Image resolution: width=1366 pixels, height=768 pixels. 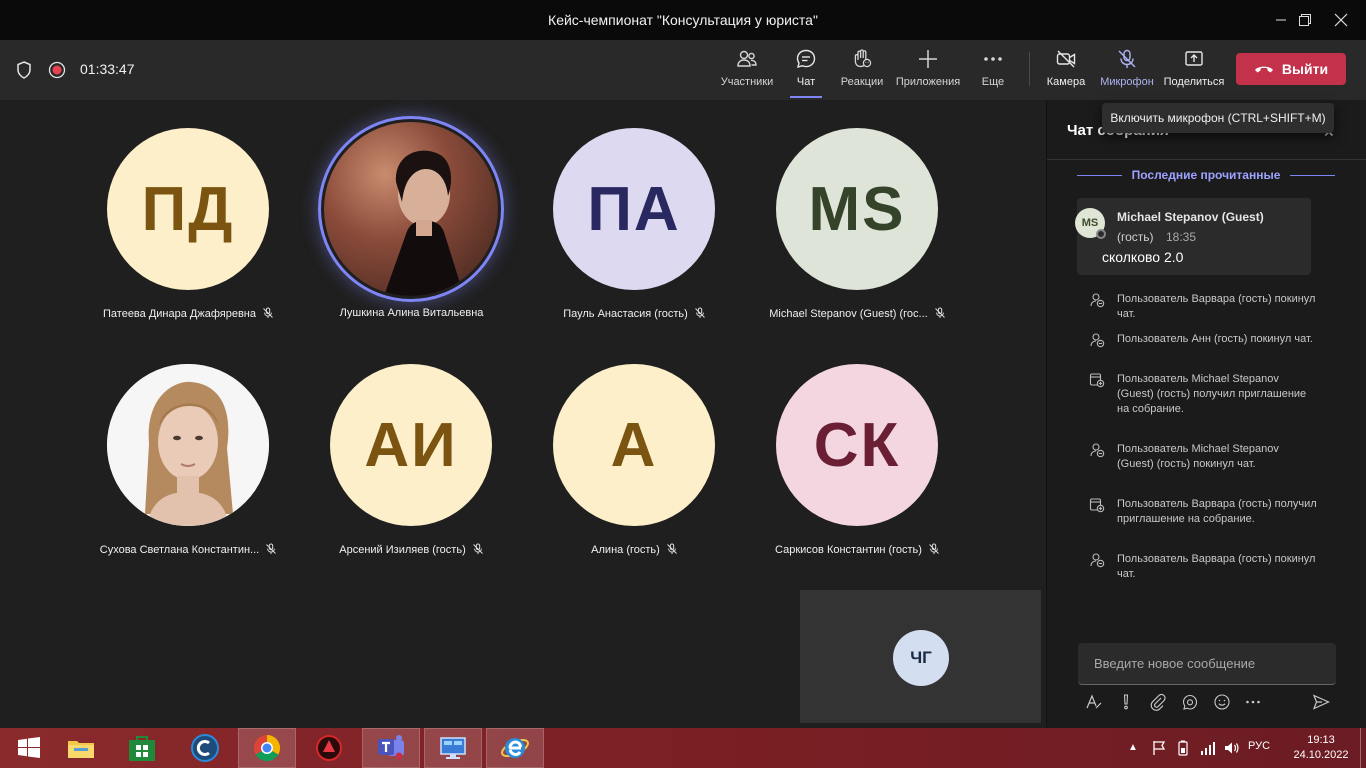 I want to click on security-app-icon, so click(x=329, y=748).